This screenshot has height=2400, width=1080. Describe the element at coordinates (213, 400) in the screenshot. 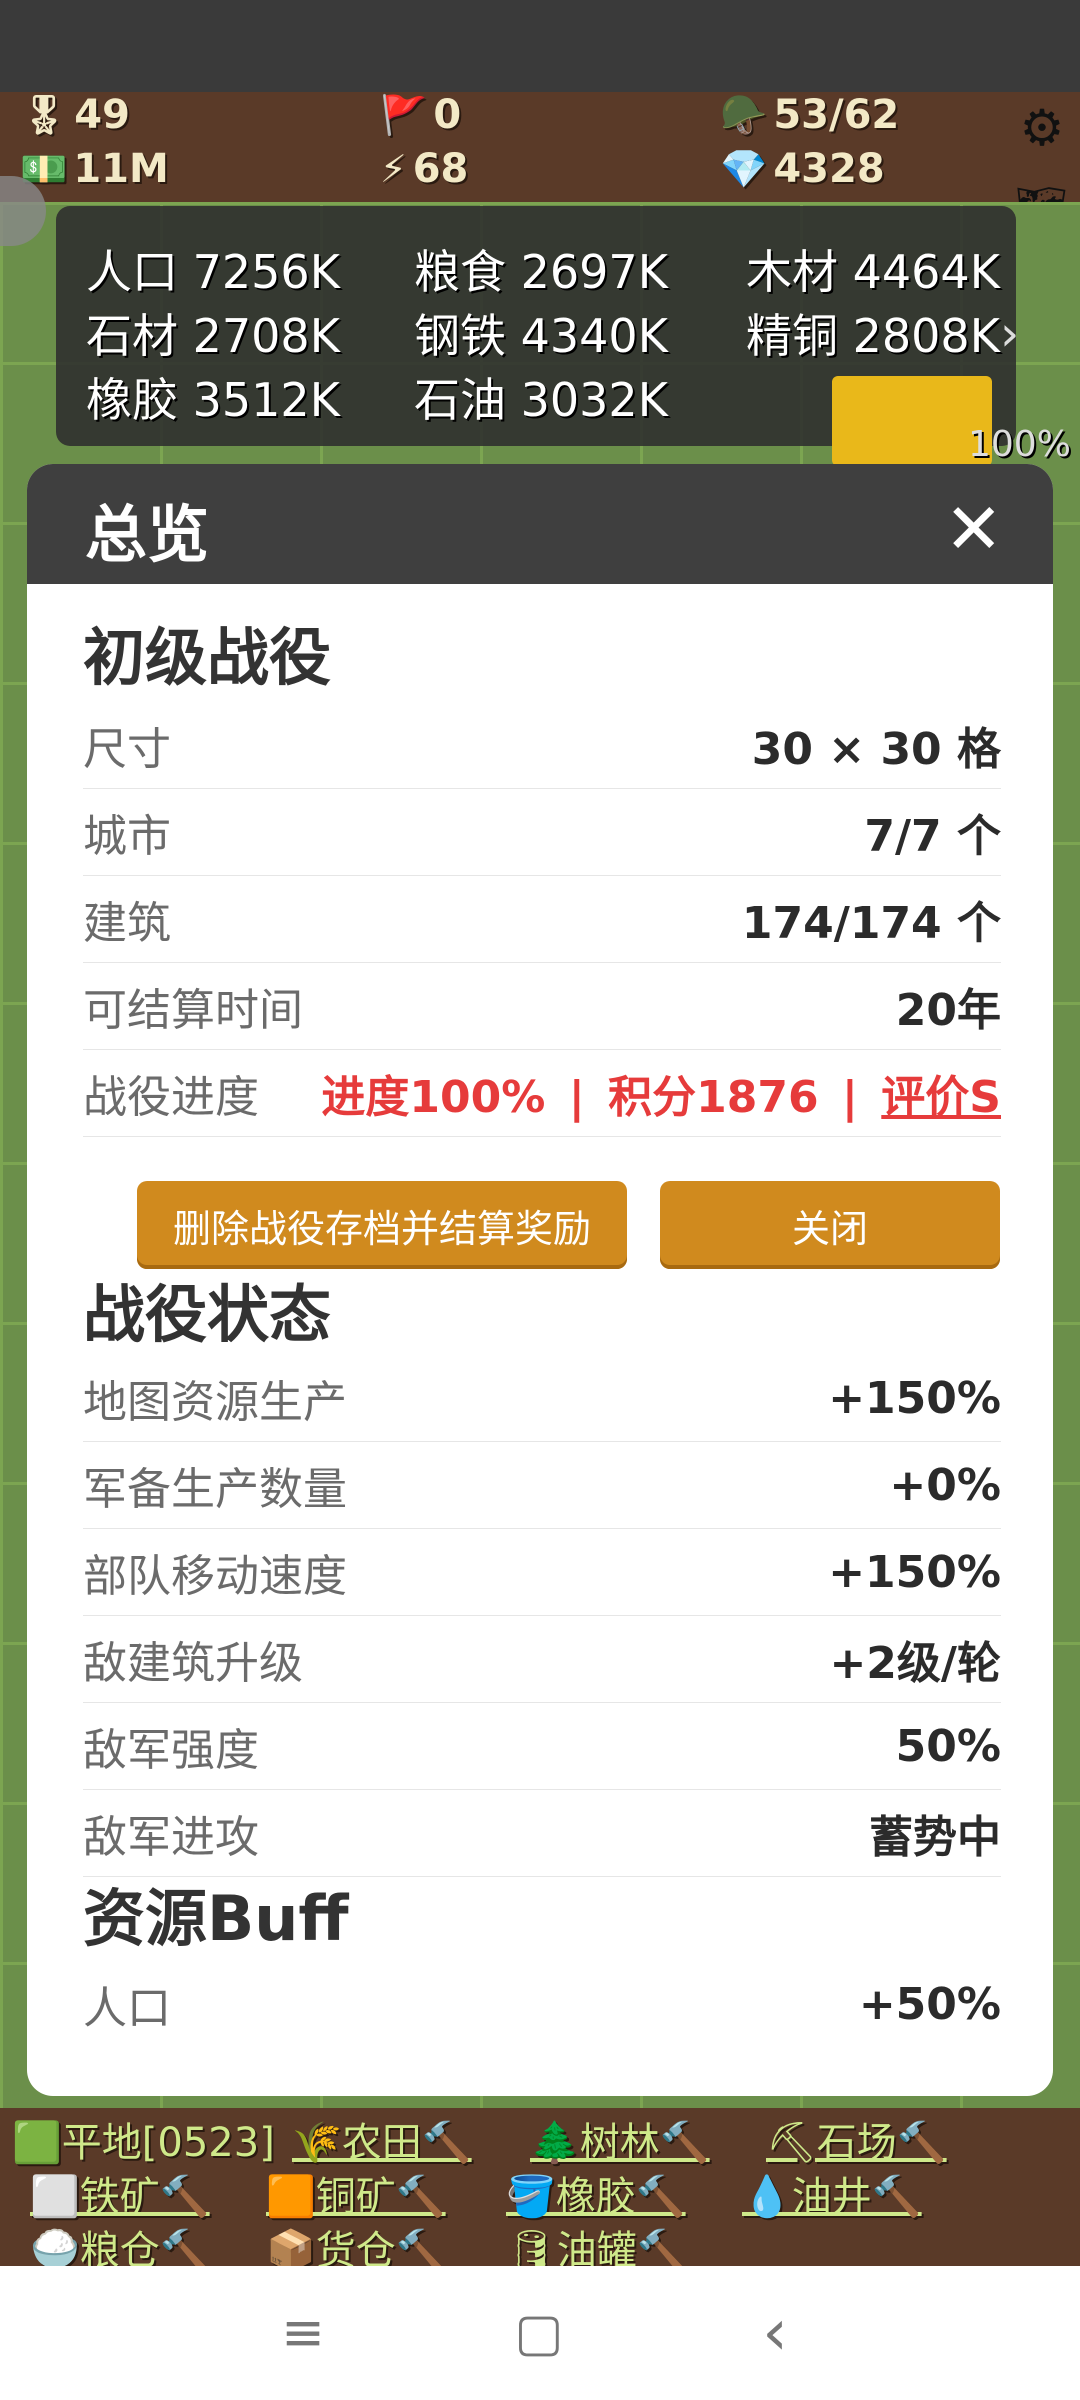

I see `resource-rubber: 橡胶 3512K` at that location.